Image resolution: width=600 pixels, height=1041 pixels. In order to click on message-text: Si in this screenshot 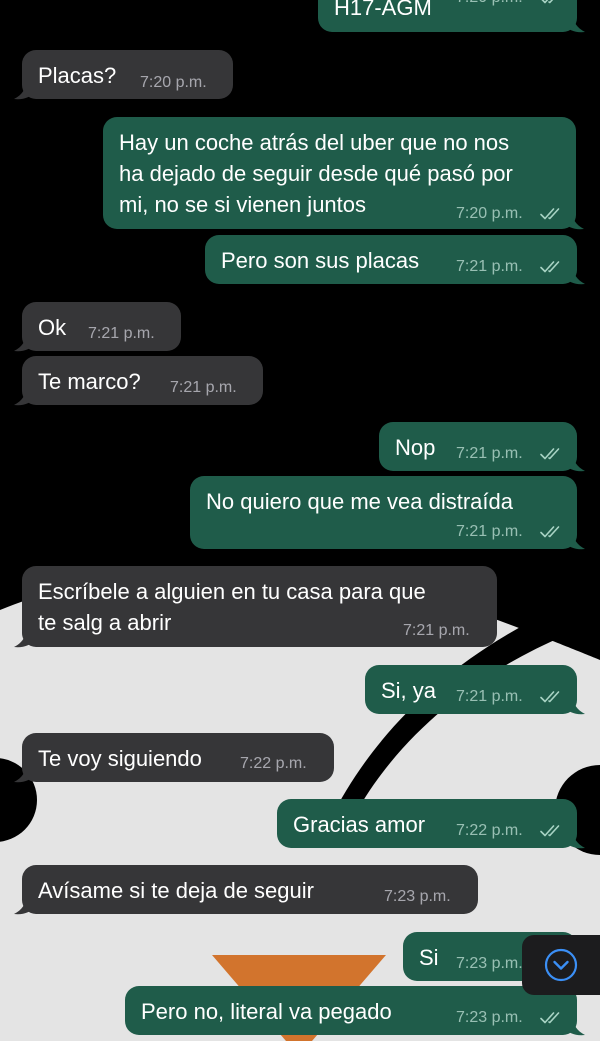, I will do `click(429, 957)`.